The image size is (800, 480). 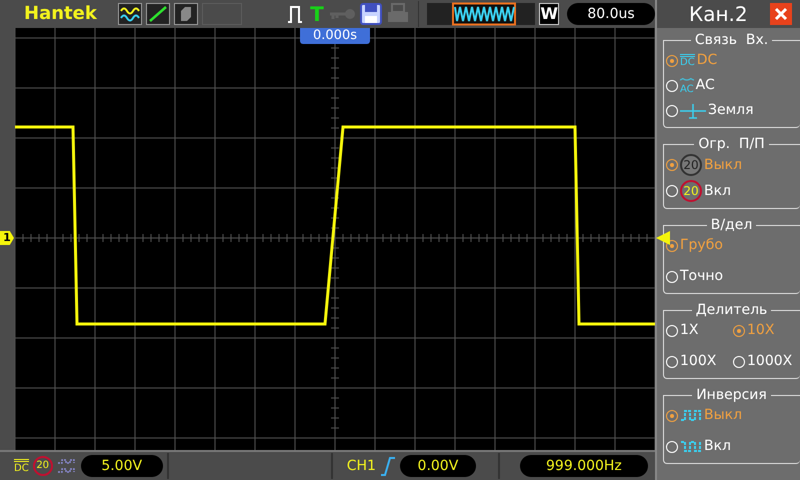 I want to click on ground-icon, so click(x=693, y=111).